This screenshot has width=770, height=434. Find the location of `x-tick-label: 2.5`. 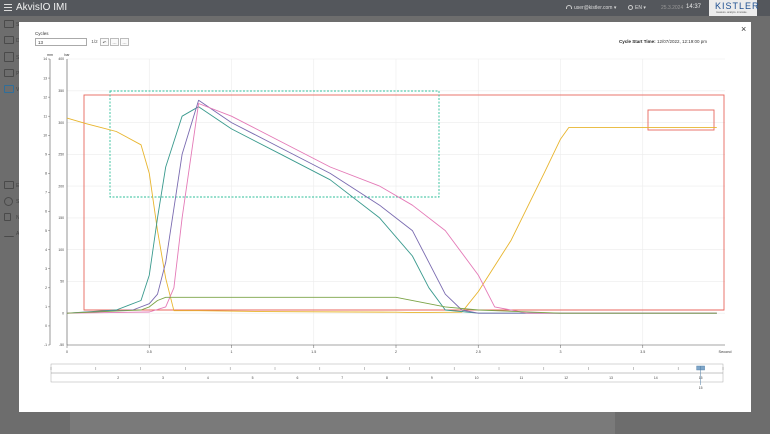

x-tick-label: 2.5 is located at coordinates (478, 352).